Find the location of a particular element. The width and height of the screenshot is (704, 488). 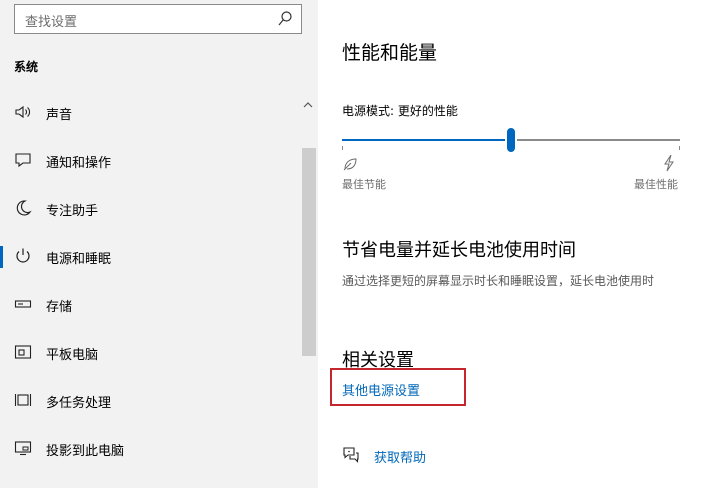

get-help-link: 获取帮助 is located at coordinates (400, 456).